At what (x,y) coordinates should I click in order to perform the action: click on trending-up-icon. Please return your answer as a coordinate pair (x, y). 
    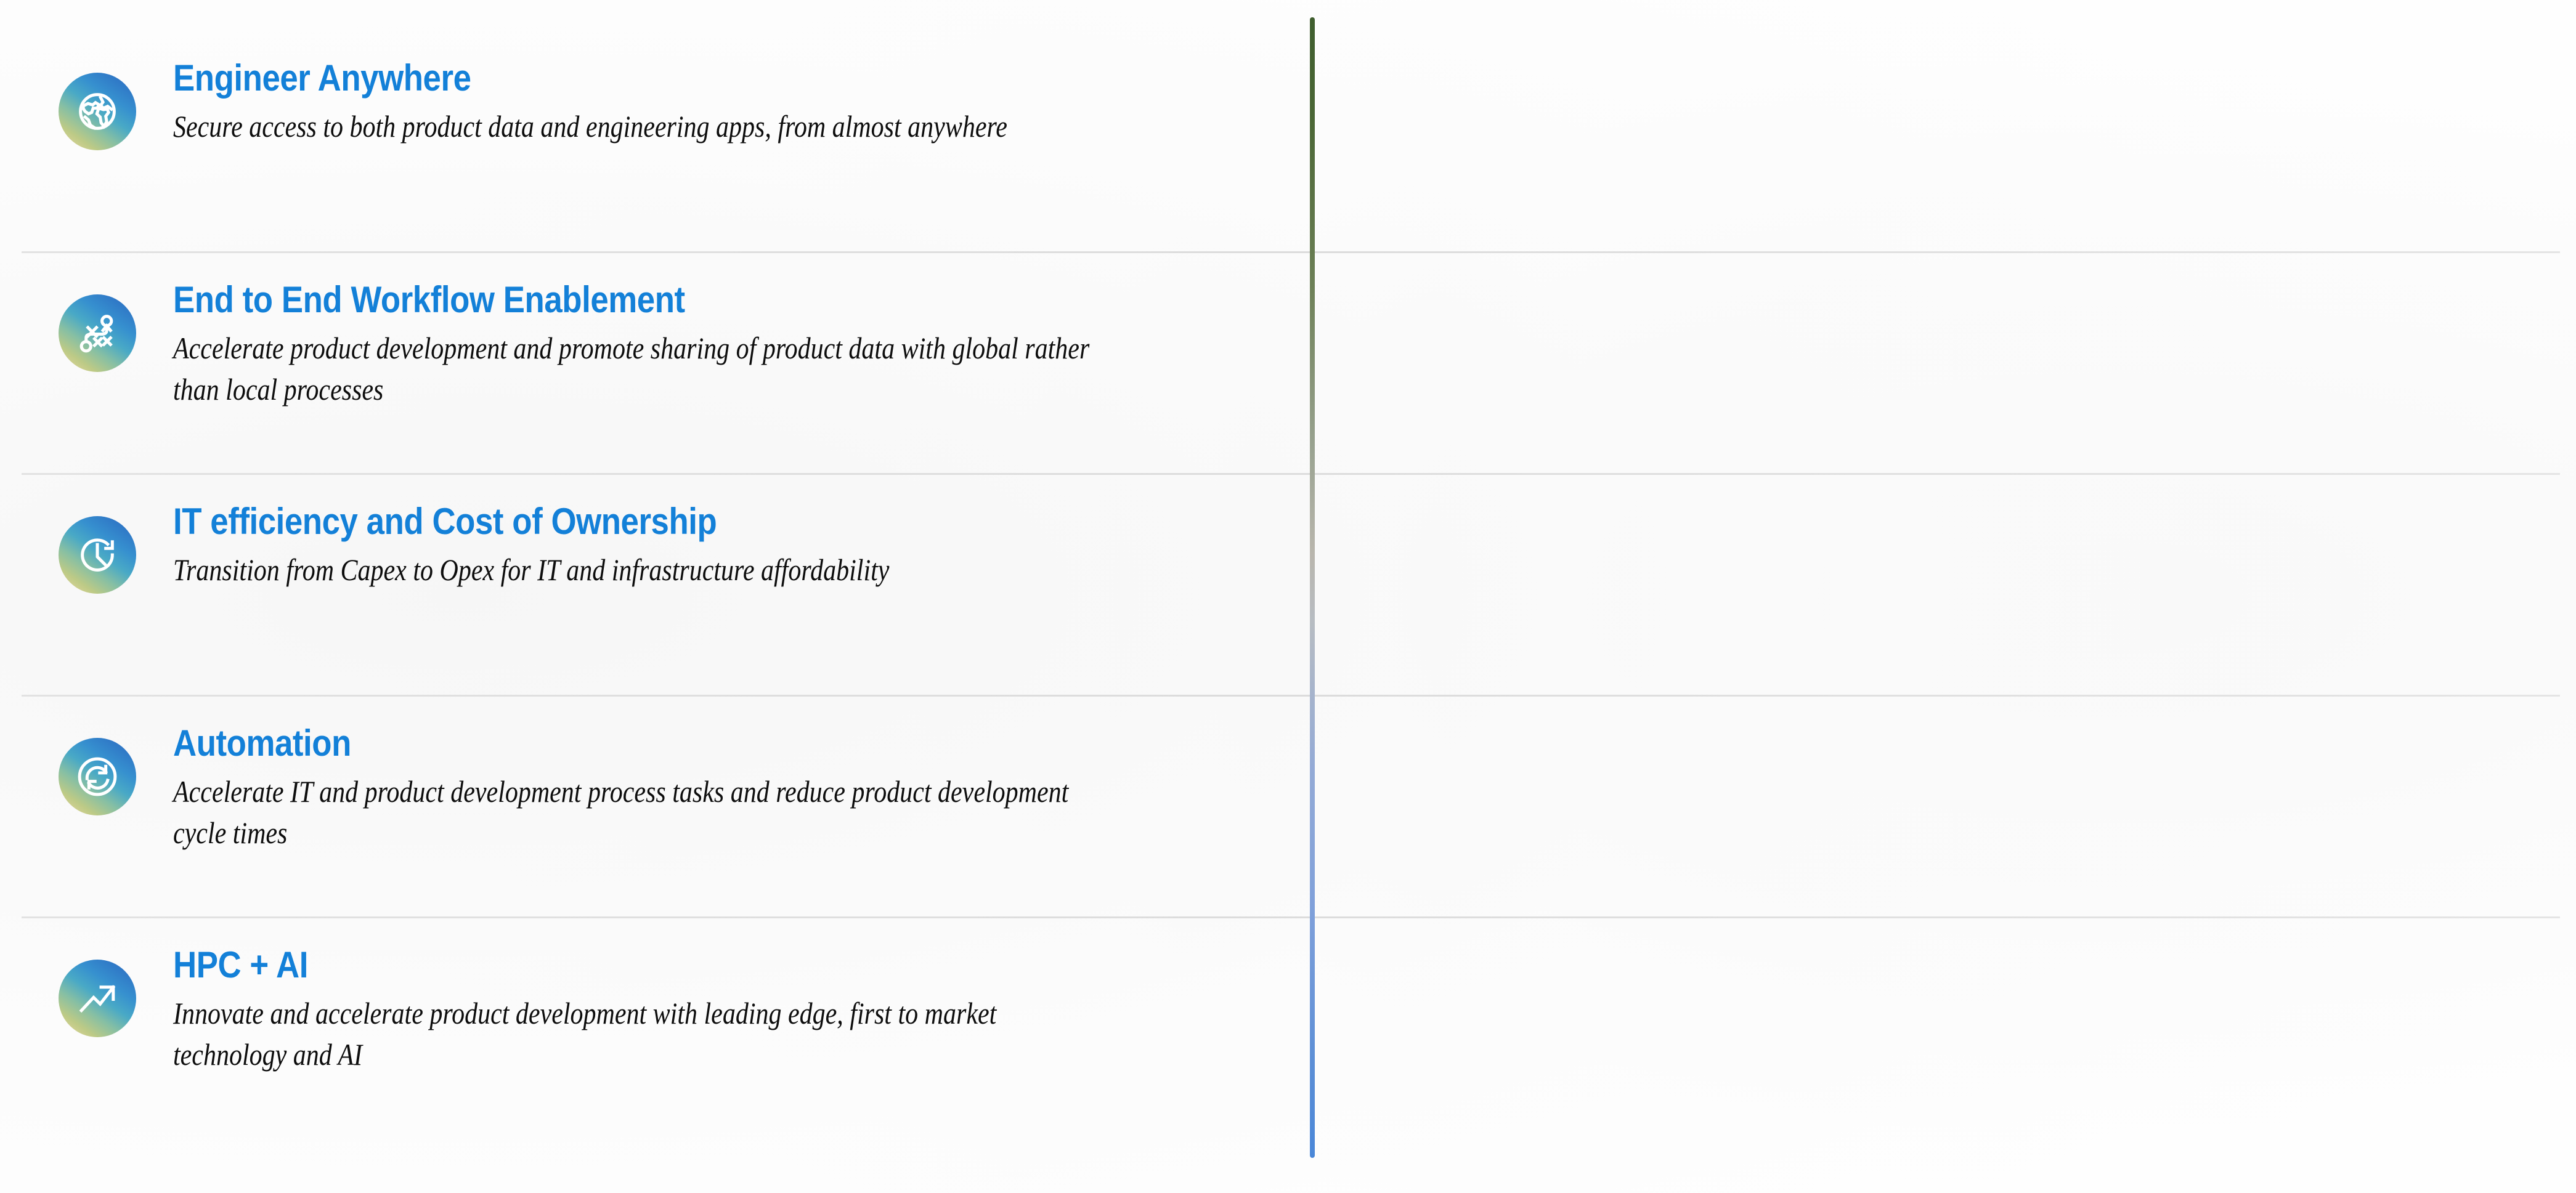
    Looking at the image, I should click on (97, 999).